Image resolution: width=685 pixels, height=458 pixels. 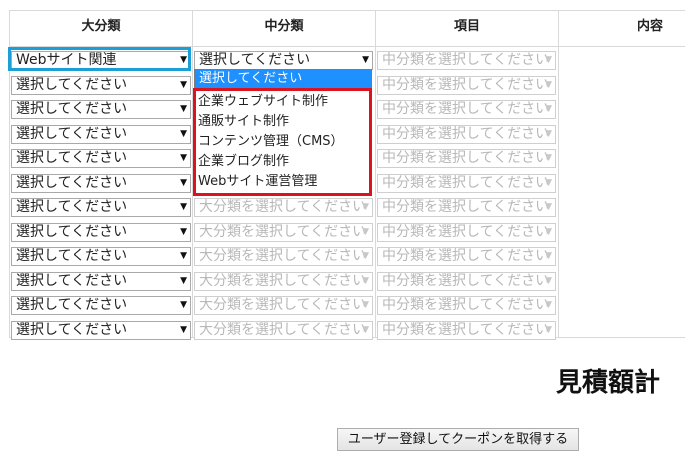 I want to click on coupon-register-button: ユーザー登録してクーポンを取得する, so click(x=458, y=439).